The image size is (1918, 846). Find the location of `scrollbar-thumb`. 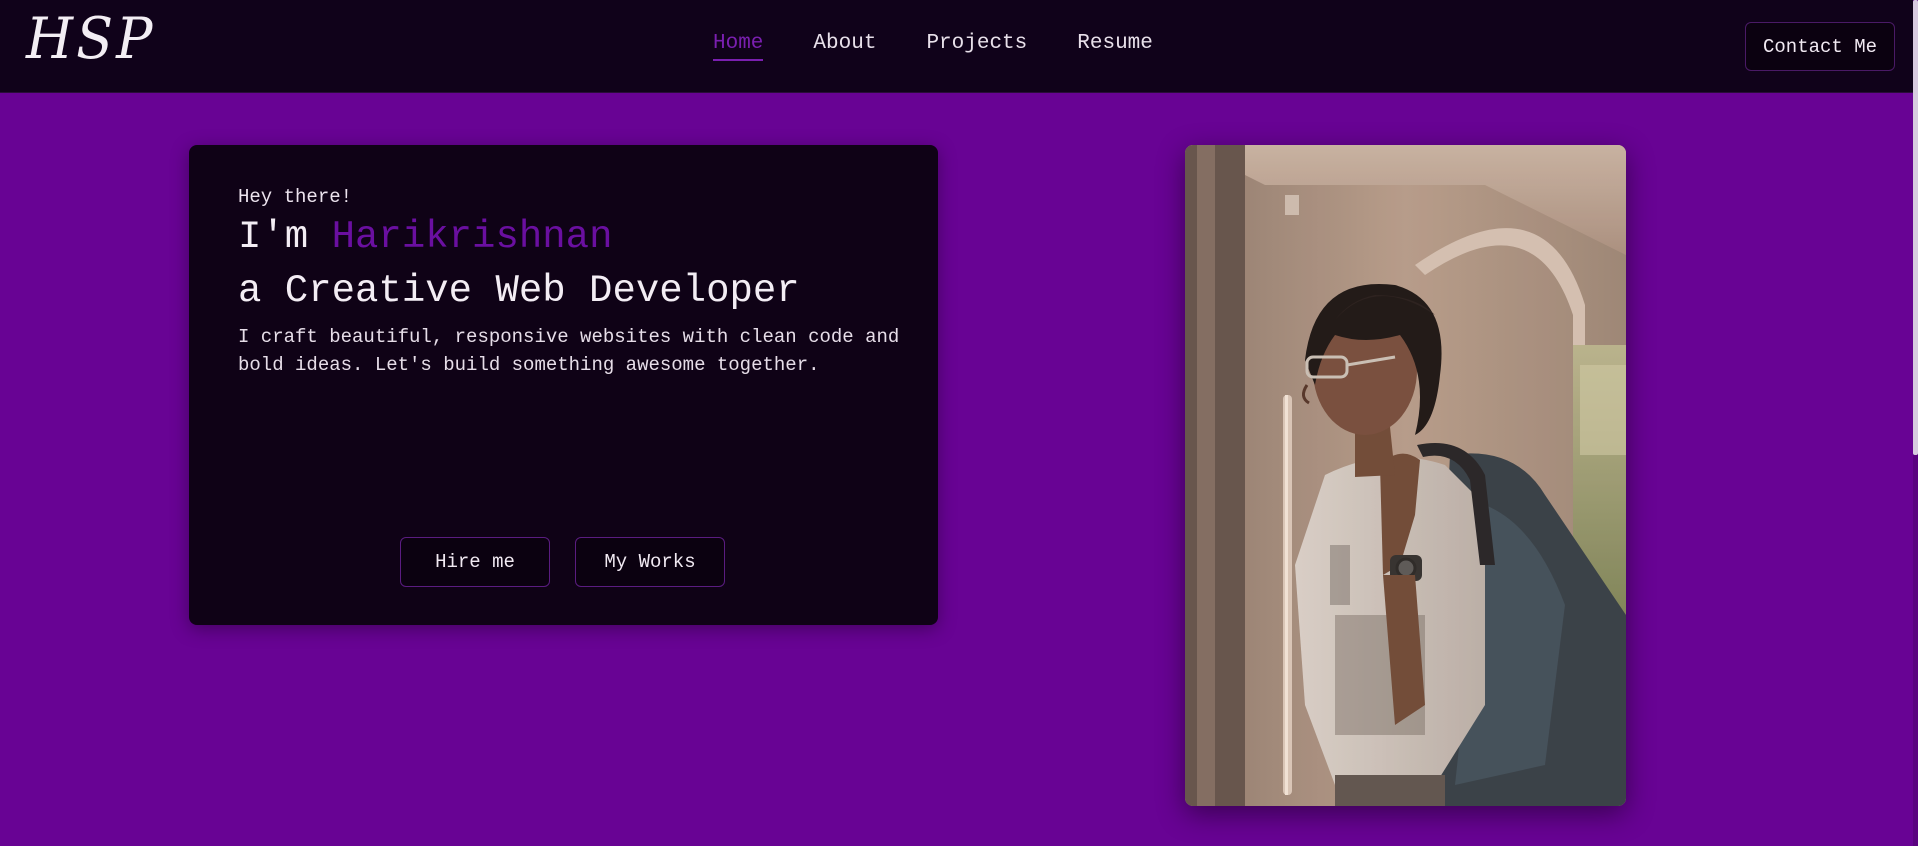

scrollbar-thumb is located at coordinates (1915, 227).